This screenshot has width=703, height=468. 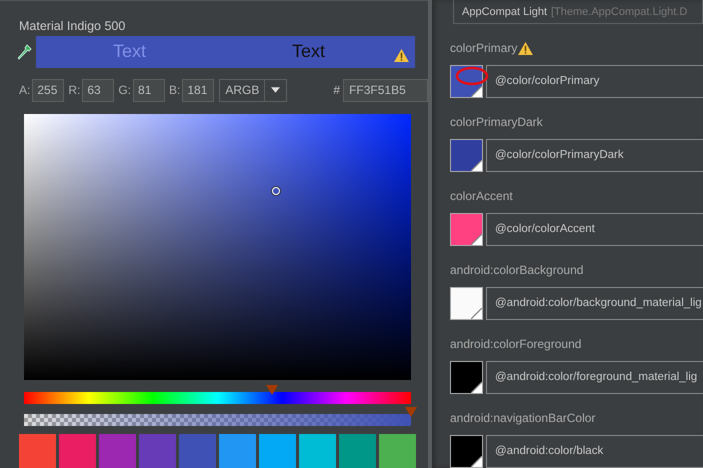 What do you see at coordinates (594, 81) in the screenshot?
I see `attribute-value-field: @color/colorPrimary` at bounding box center [594, 81].